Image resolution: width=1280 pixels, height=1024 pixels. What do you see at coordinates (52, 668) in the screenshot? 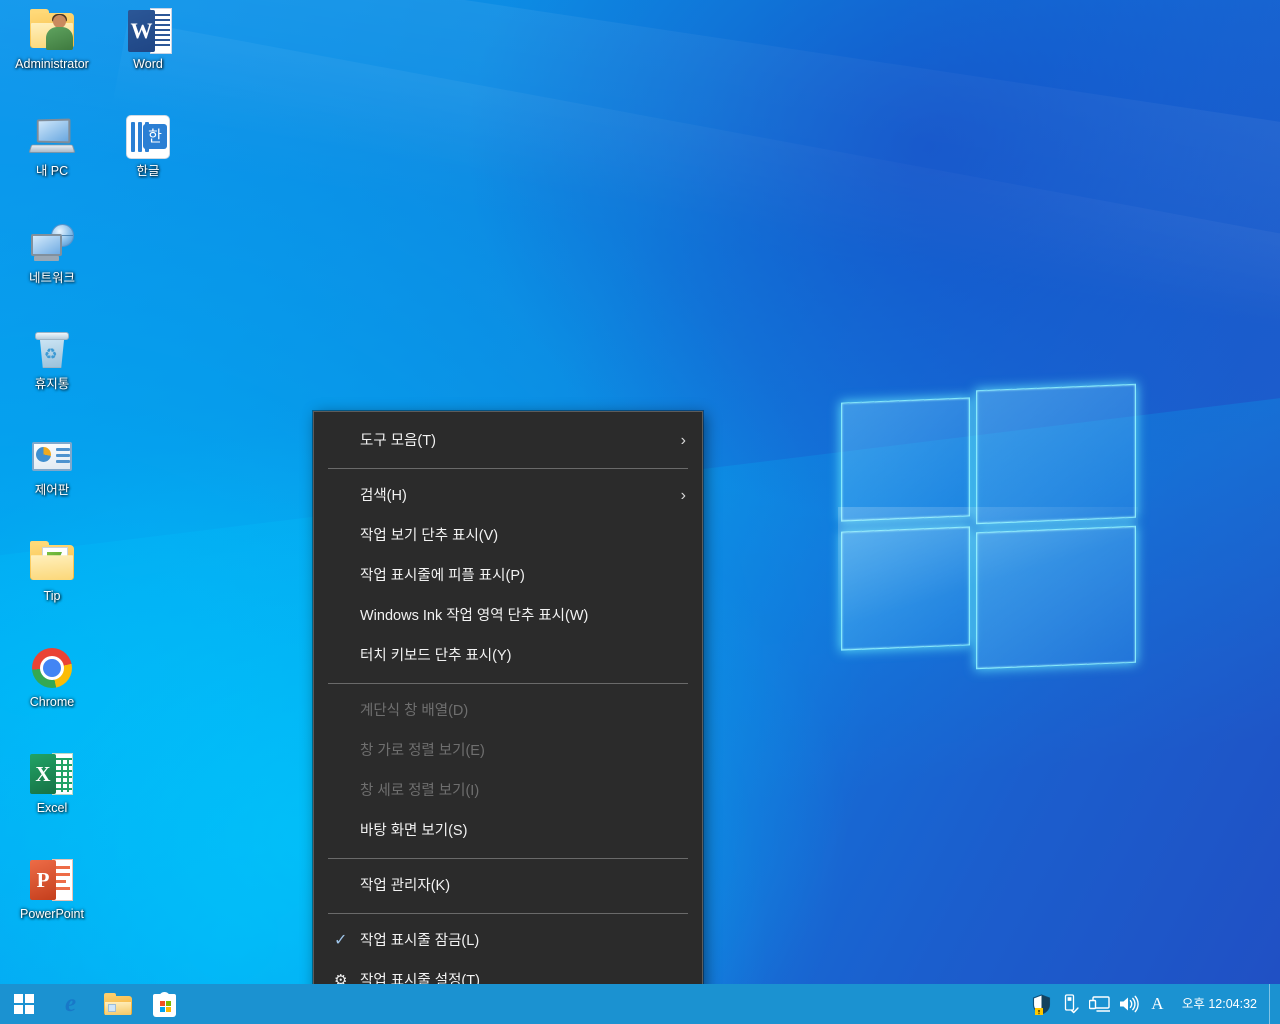
I see `chrome-icon` at bounding box center [52, 668].